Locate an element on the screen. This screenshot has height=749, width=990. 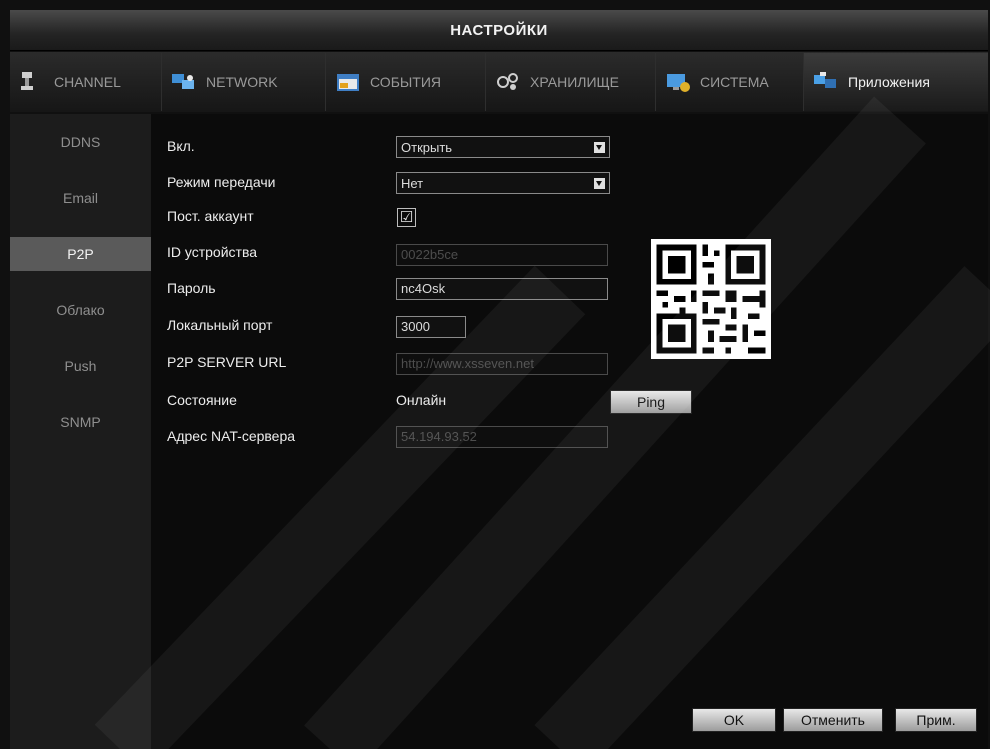
tab-network: NETWORK is located at coordinates (244, 82).